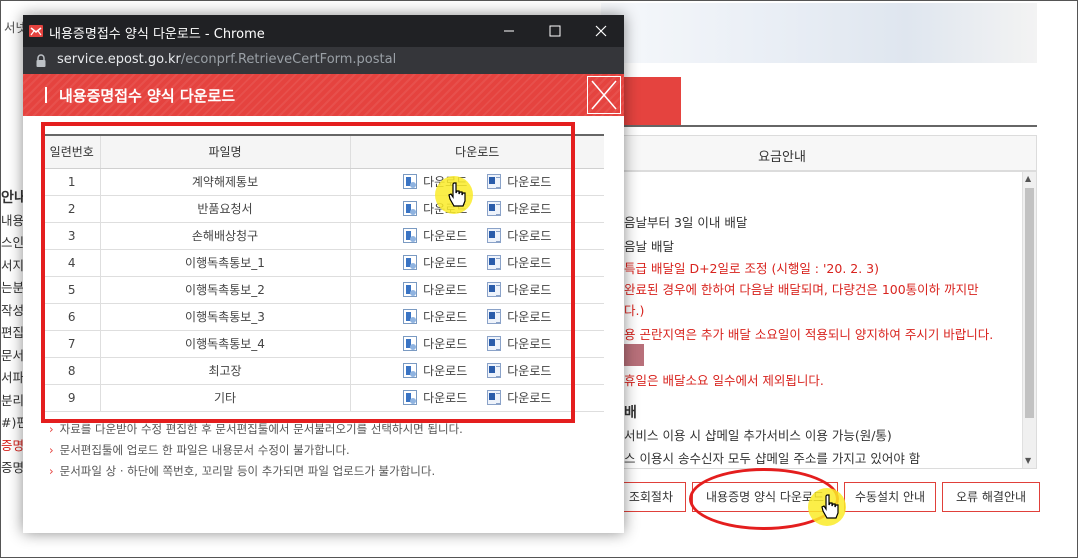 The image size is (1078, 558). Describe the element at coordinates (809, 334) in the screenshot. I see `fee-info-line: 용 곤란지역은 추가 배달 소요일이 적용되니 양지하여 주시기 바랍니다.` at that location.